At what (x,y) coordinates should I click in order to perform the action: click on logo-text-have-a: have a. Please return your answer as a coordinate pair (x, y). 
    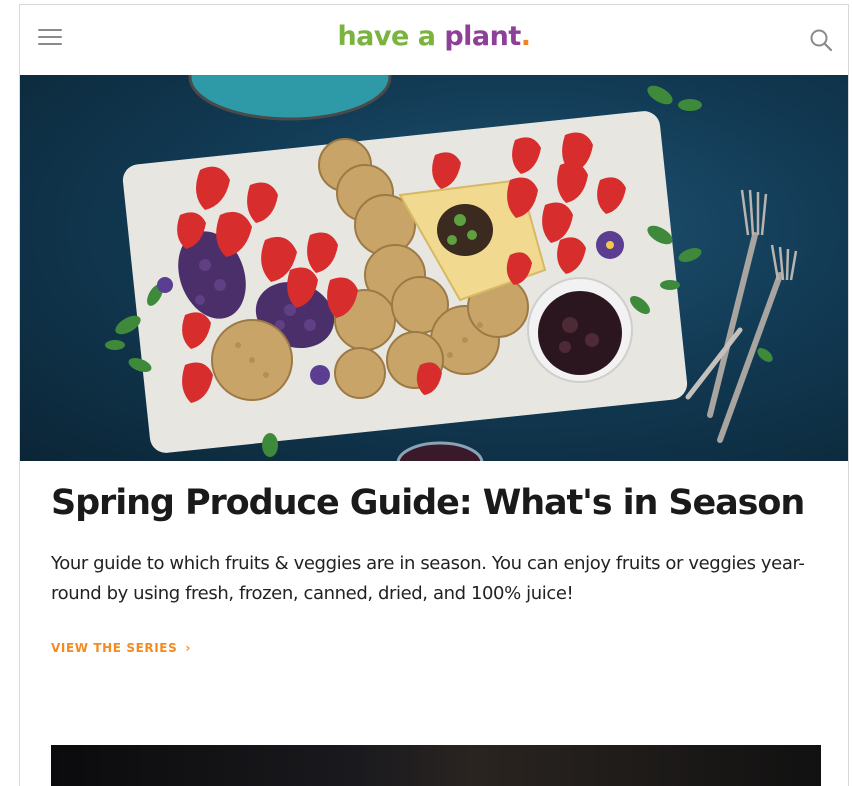
    Looking at the image, I should click on (386, 36).